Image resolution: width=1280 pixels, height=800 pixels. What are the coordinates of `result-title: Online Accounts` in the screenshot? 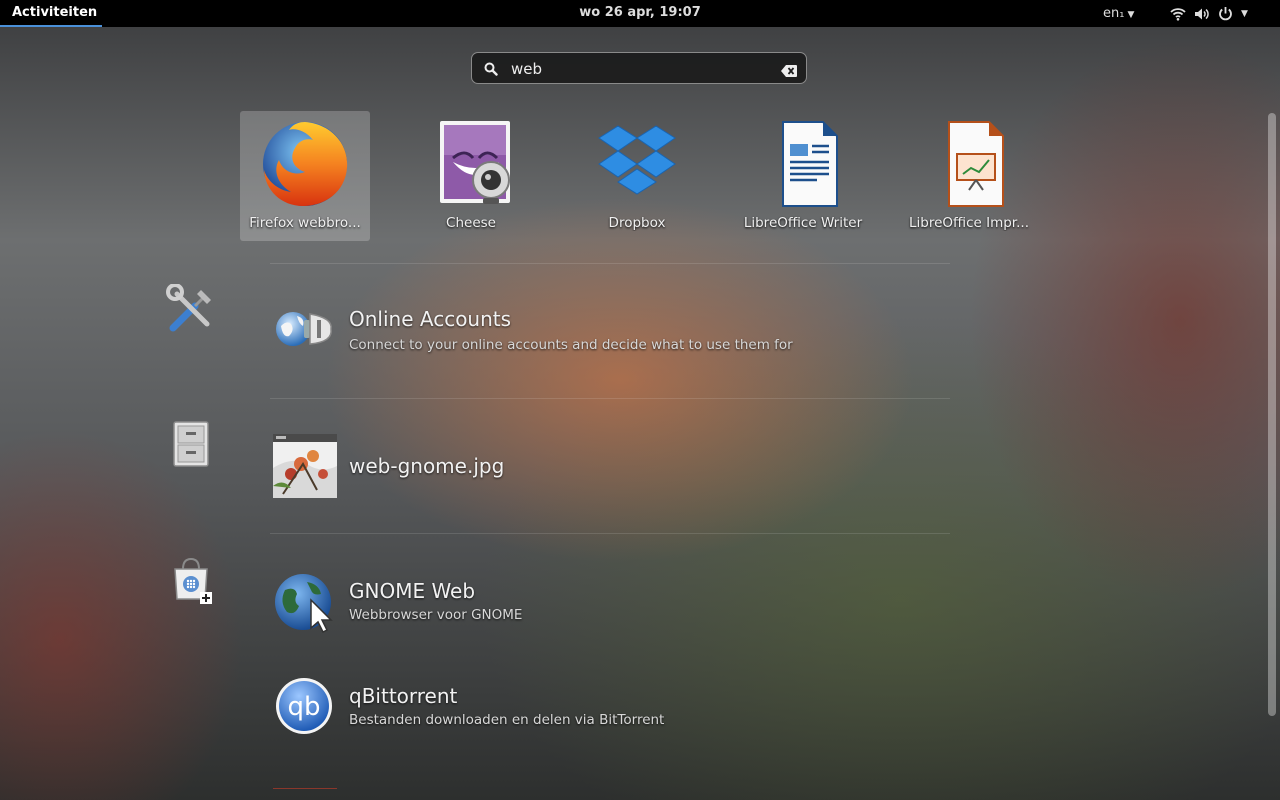 It's located at (430, 319).